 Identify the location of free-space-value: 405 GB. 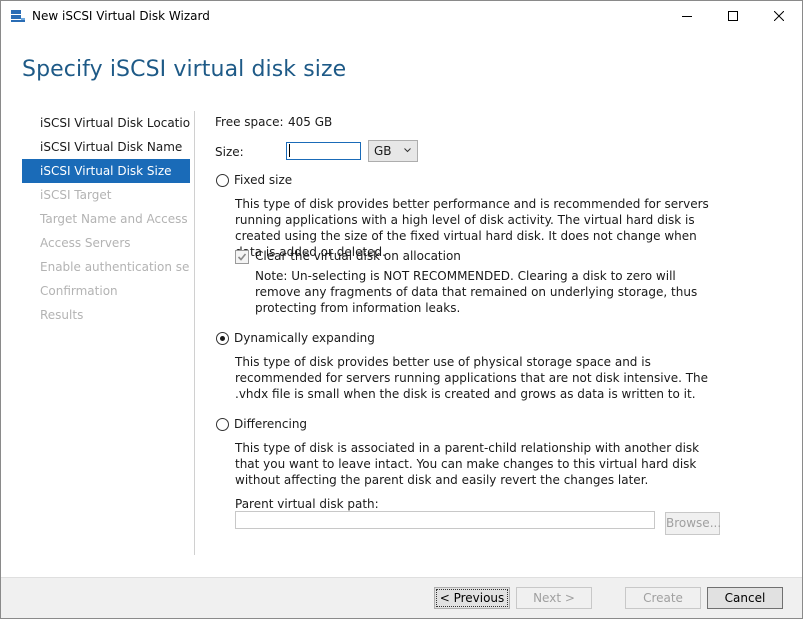
(310, 122).